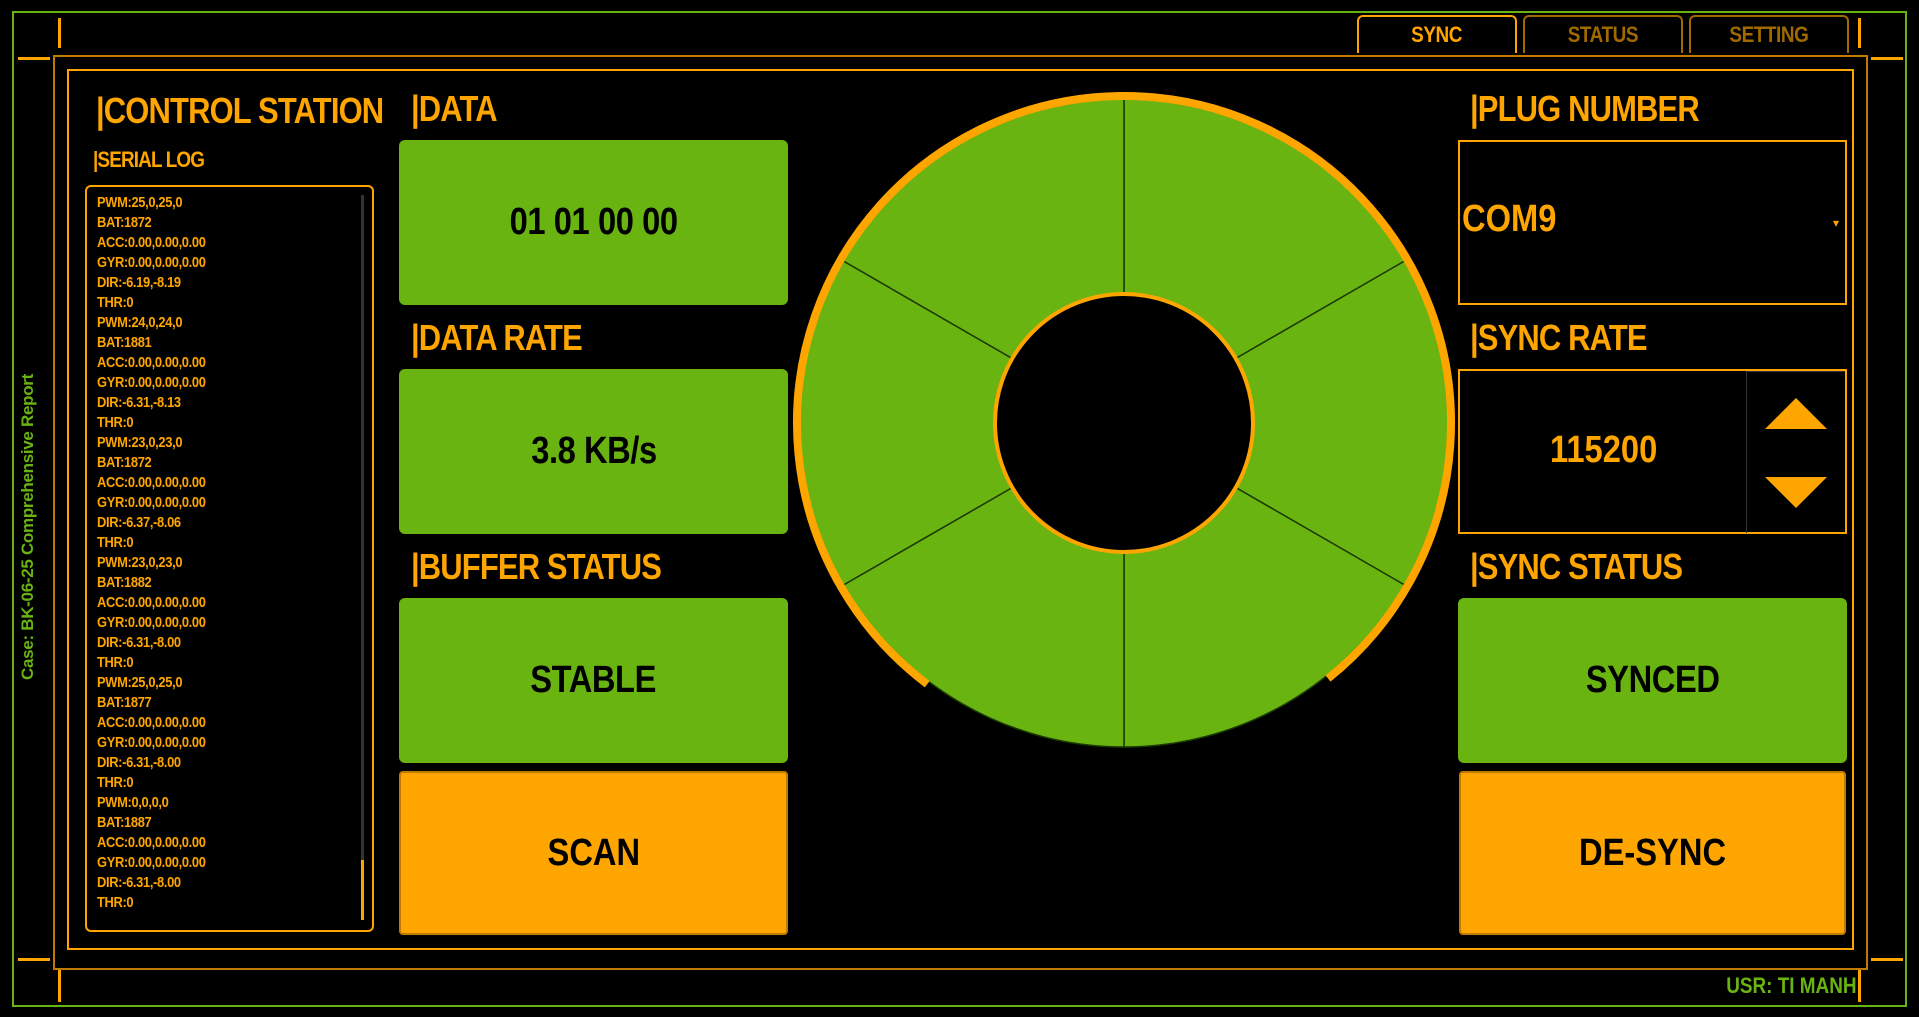  I want to click on serial-log-line: BAT:1887, so click(124, 822).